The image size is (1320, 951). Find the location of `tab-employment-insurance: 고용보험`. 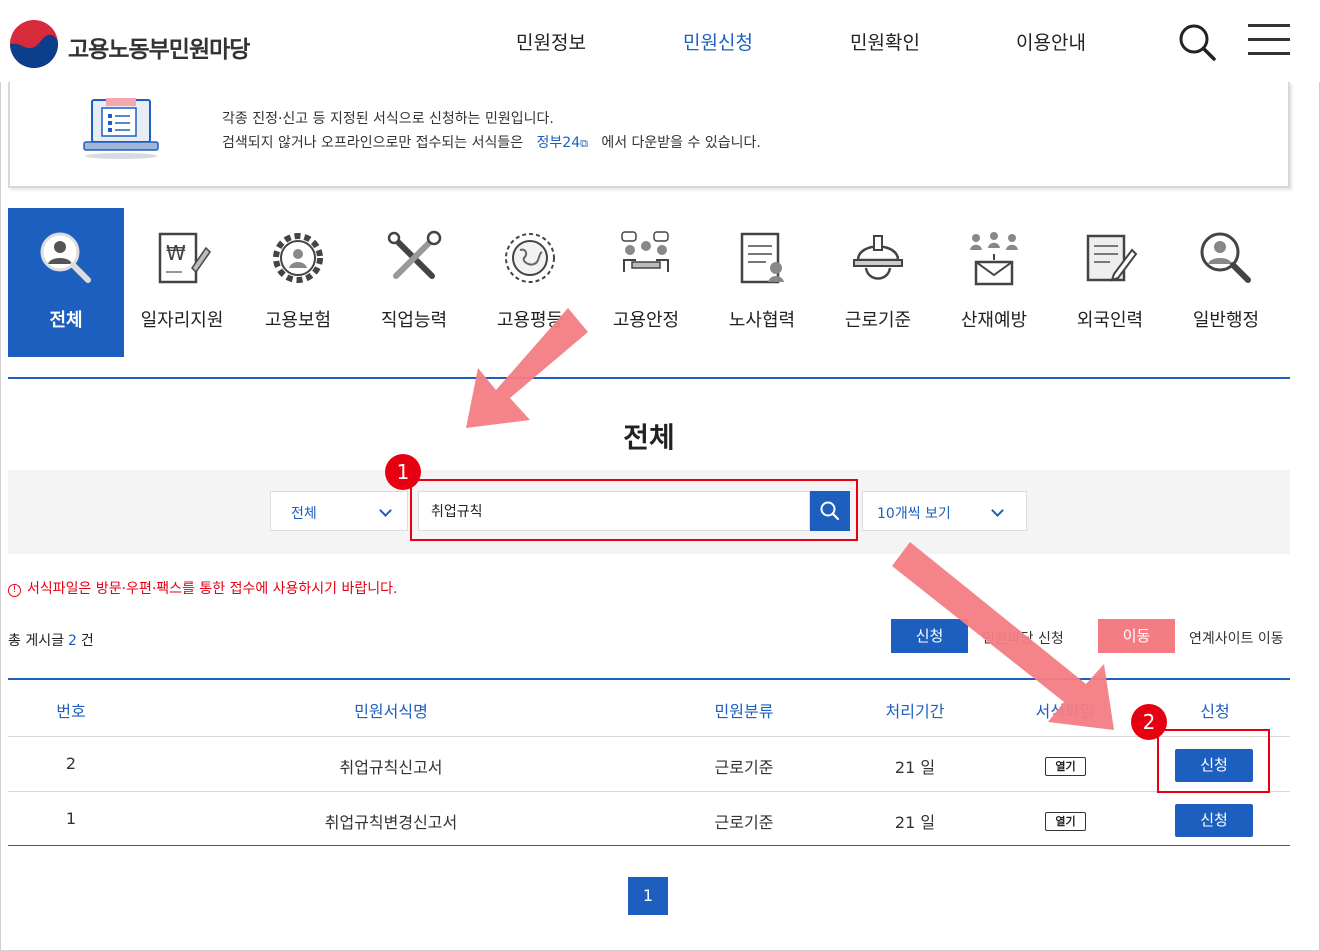

tab-employment-insurance: 고용보험 is located at coordinates (298, 282).